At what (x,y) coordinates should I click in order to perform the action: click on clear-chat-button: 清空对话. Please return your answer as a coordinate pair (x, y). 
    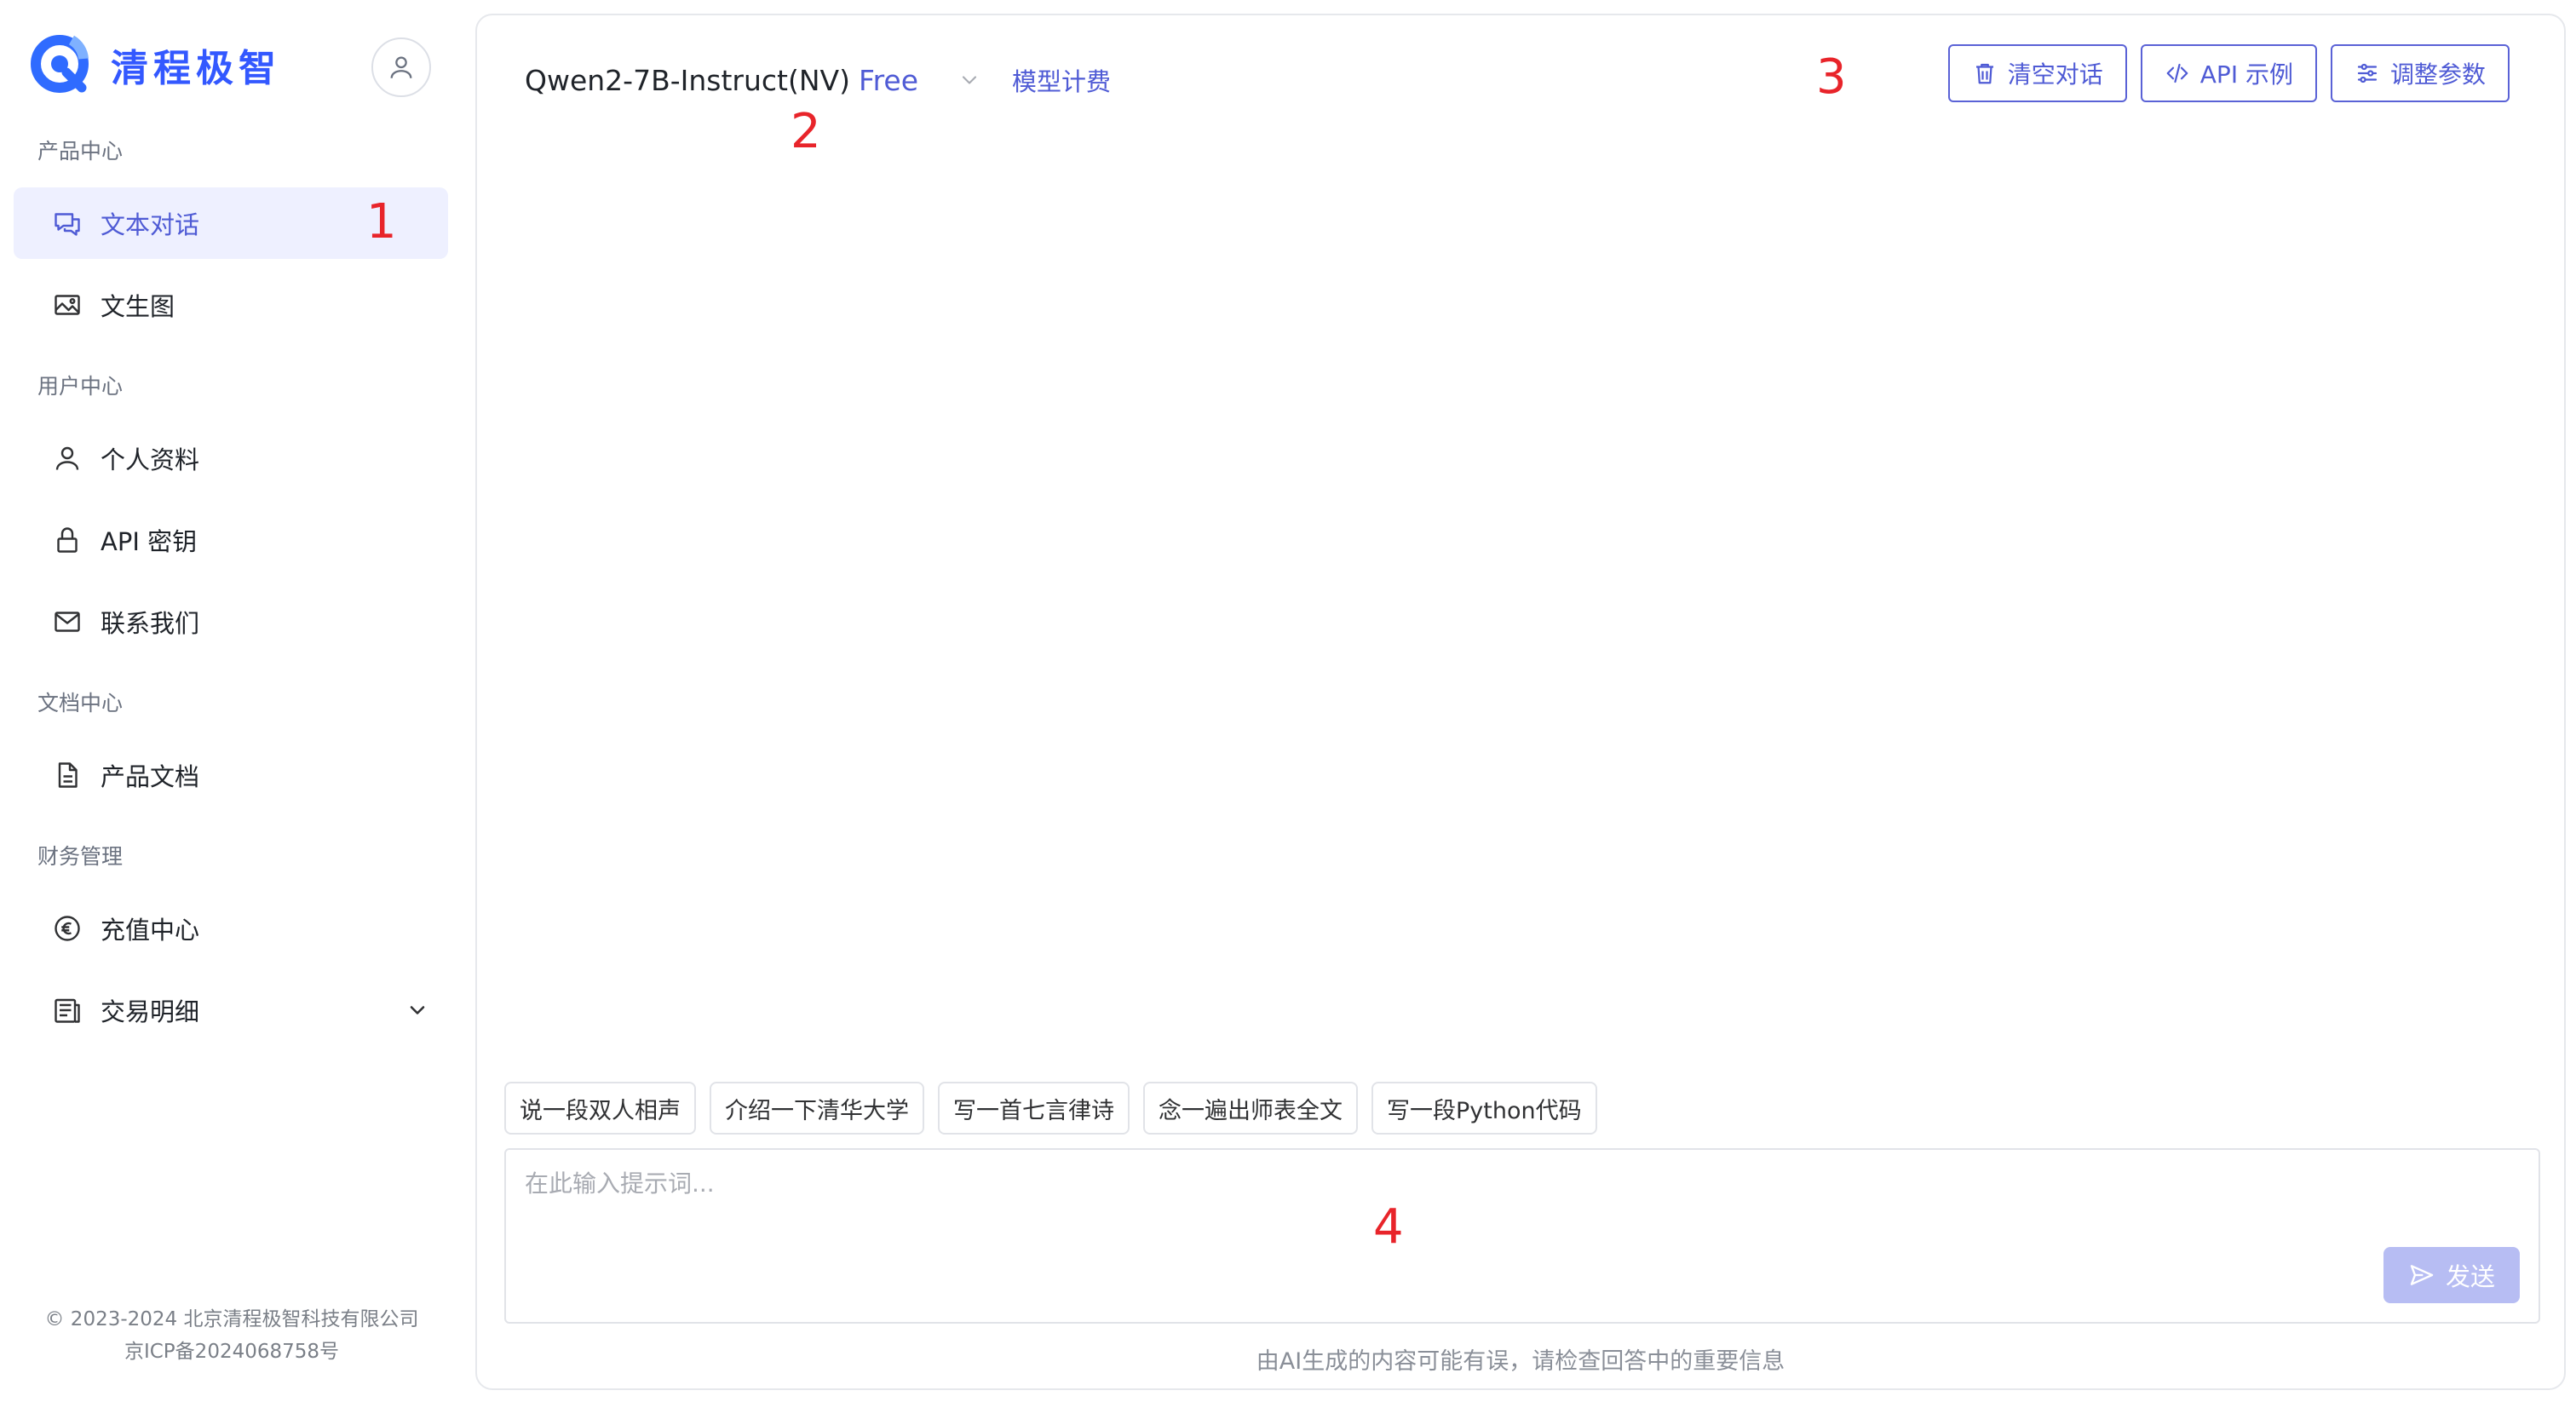
    Looking at the image, I should click on (2037, 73).